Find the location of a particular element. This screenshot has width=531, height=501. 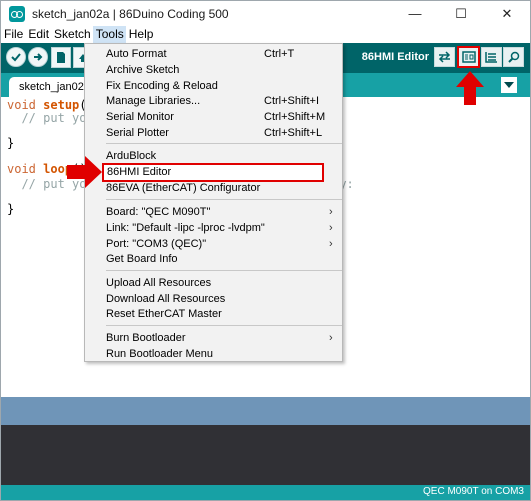

hmi-editor-icon is located at coordinates (468, 57).